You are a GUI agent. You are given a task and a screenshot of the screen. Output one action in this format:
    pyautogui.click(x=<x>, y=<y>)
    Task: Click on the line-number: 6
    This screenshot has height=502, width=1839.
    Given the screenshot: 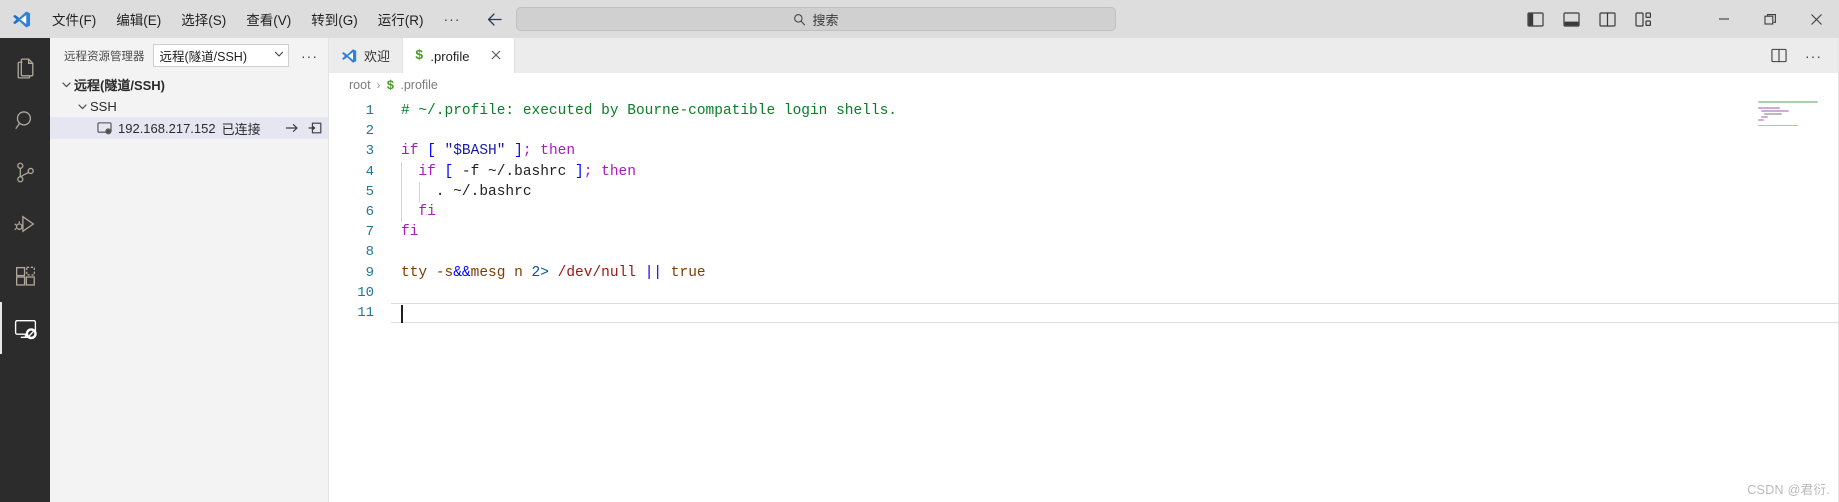 What is the action you would take?
    pyautogui.click(x=369, y=211)
    